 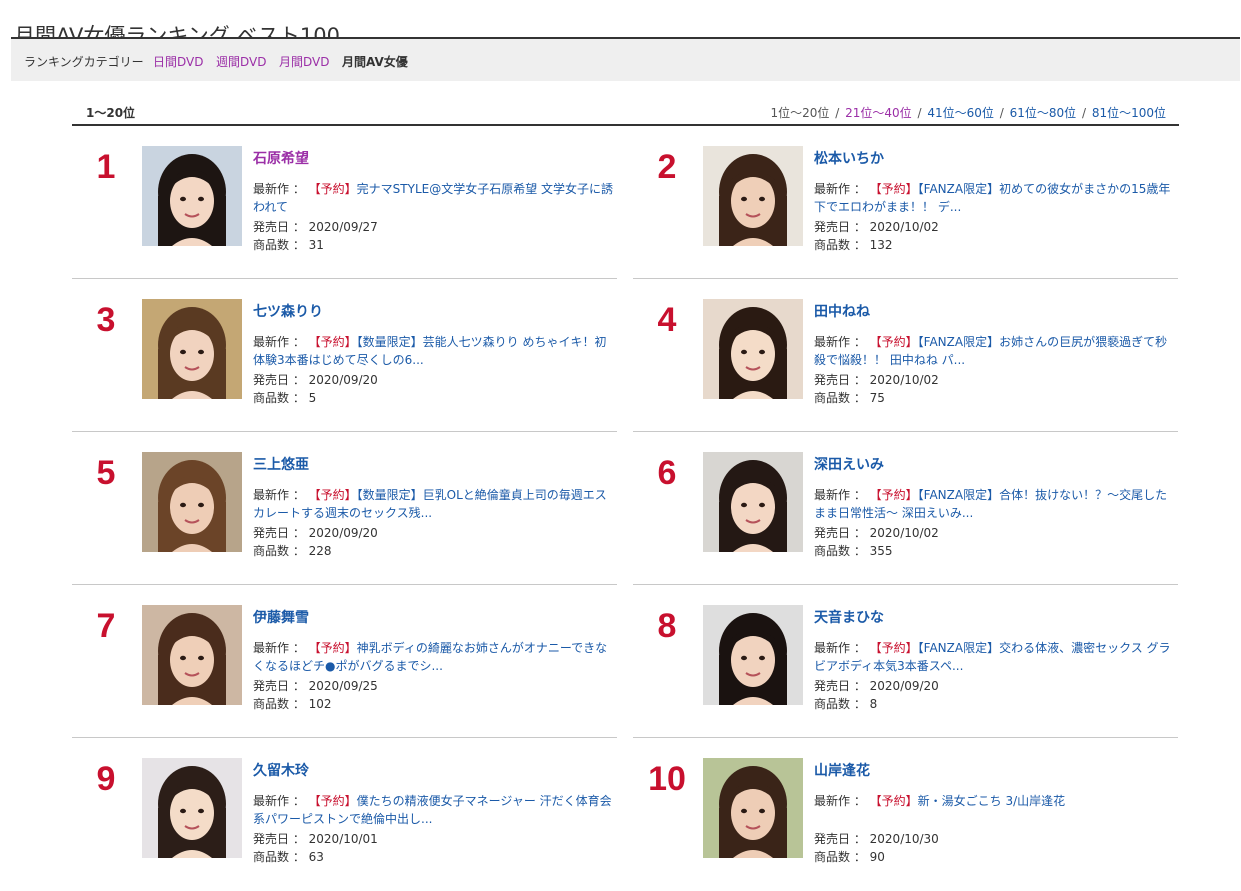 I want to click on product-count: 商品数 ： 75, so click(x=849, y=397).